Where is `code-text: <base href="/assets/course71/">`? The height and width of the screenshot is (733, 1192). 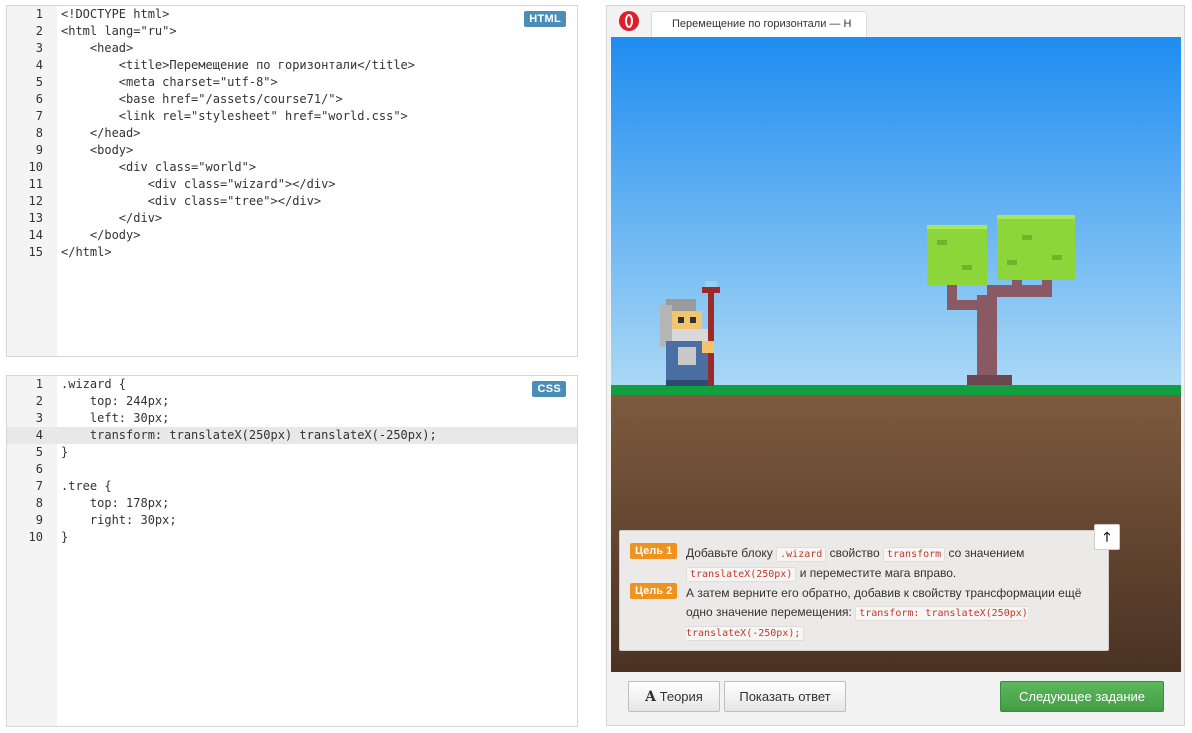 code-text: <base href="/assets/course71/"> is located at coordinates (202, 99).